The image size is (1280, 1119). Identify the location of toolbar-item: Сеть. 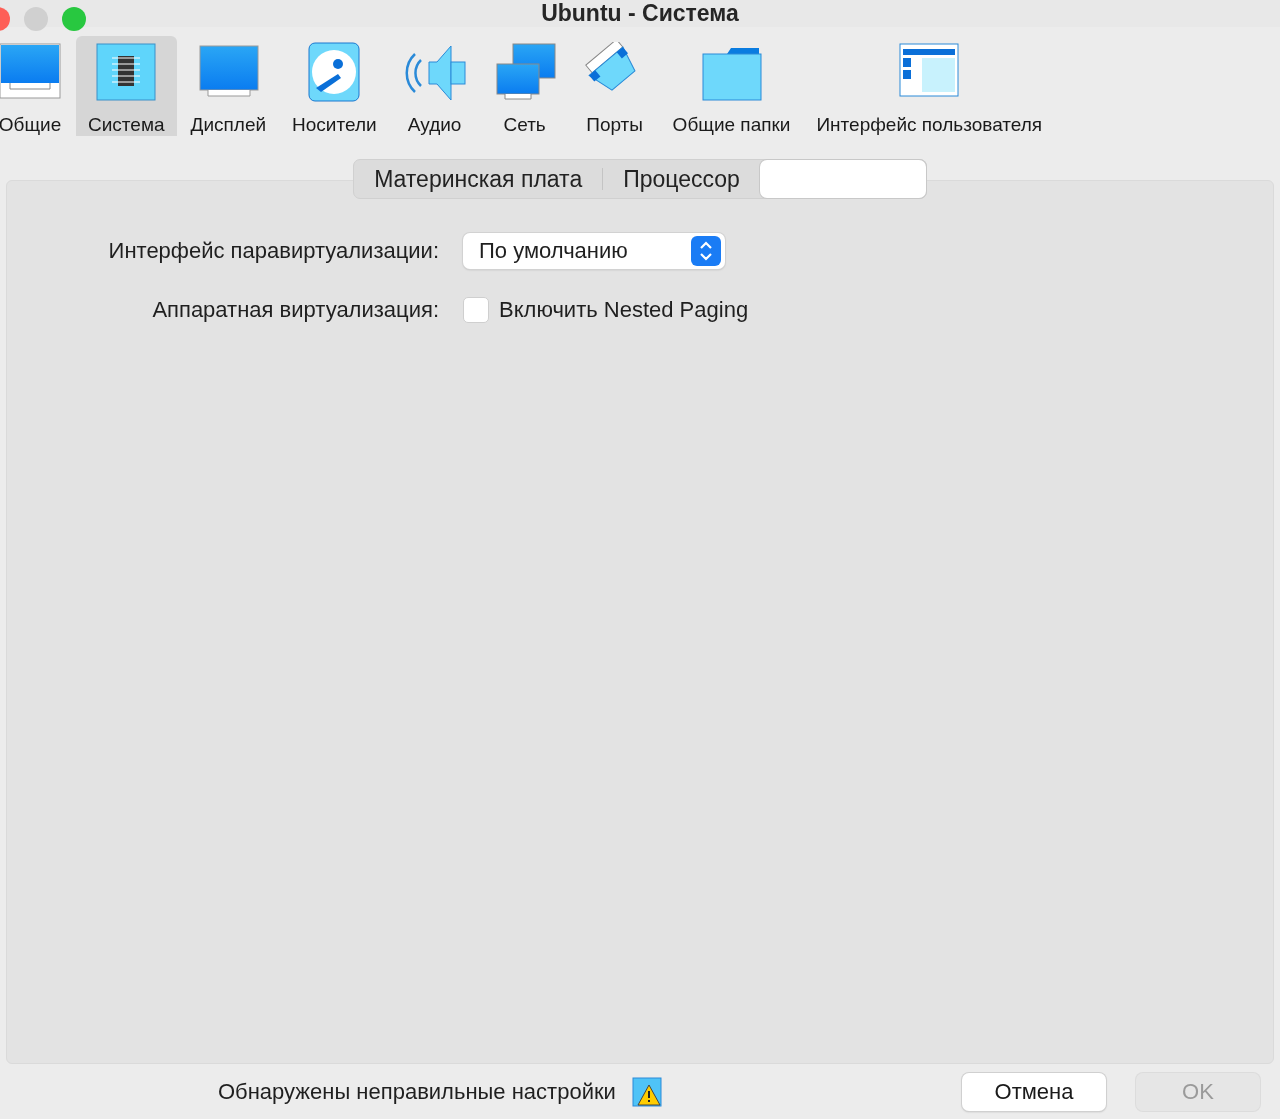
(524, 86).